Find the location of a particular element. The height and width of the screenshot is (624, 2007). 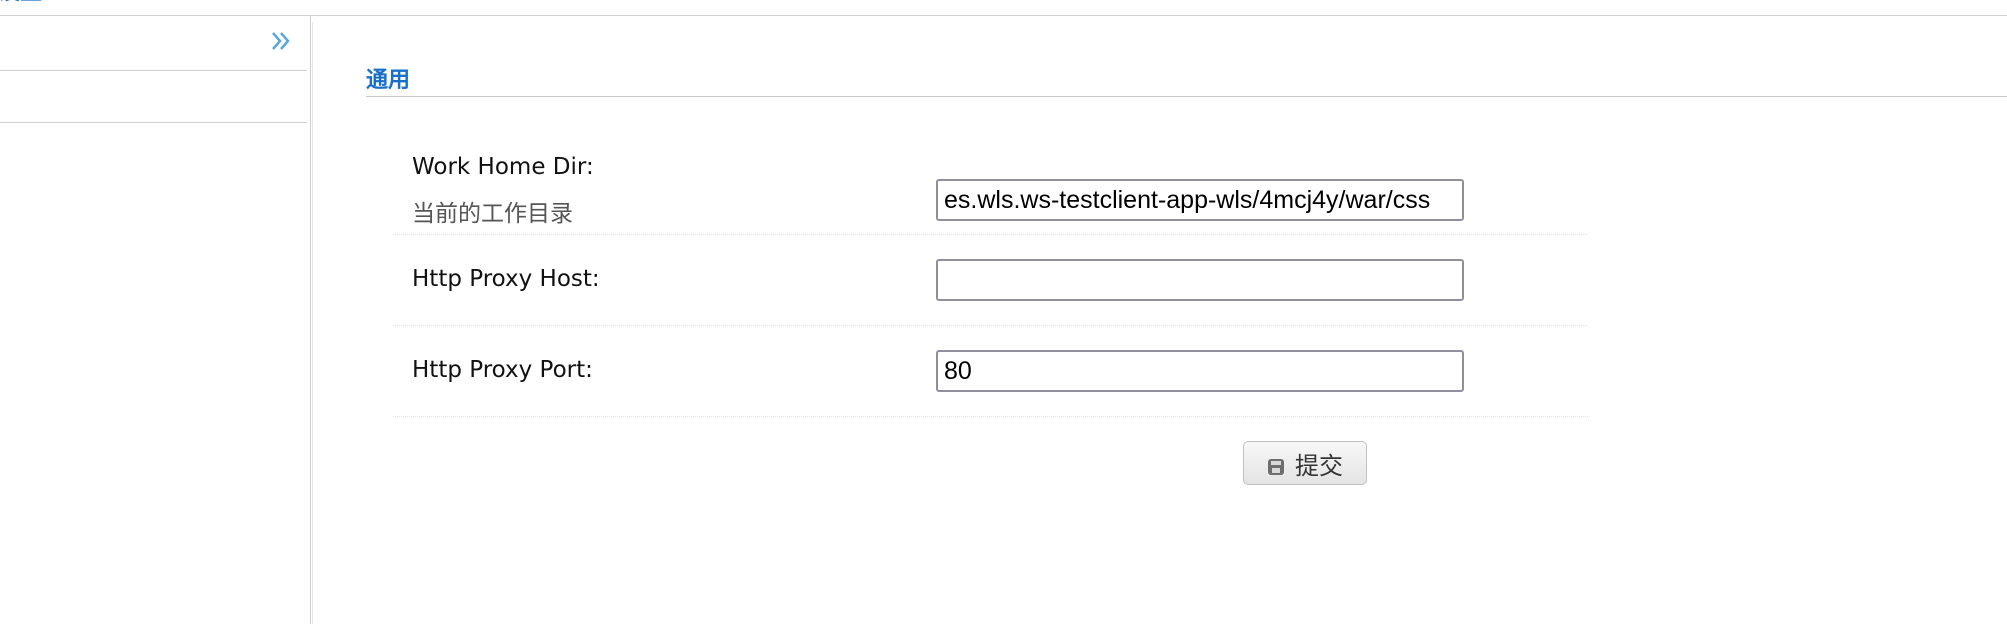

save-icon is located at coordinates (1276, 464).